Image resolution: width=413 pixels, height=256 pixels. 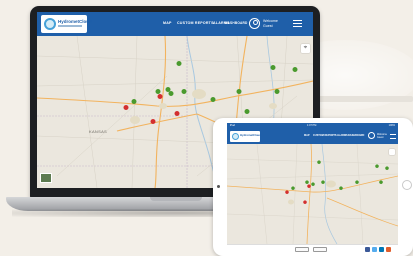 What do you see at coordinates (302, 249) in the screenshot?
I see `app-store-badge` at bounding box center [302, 249].